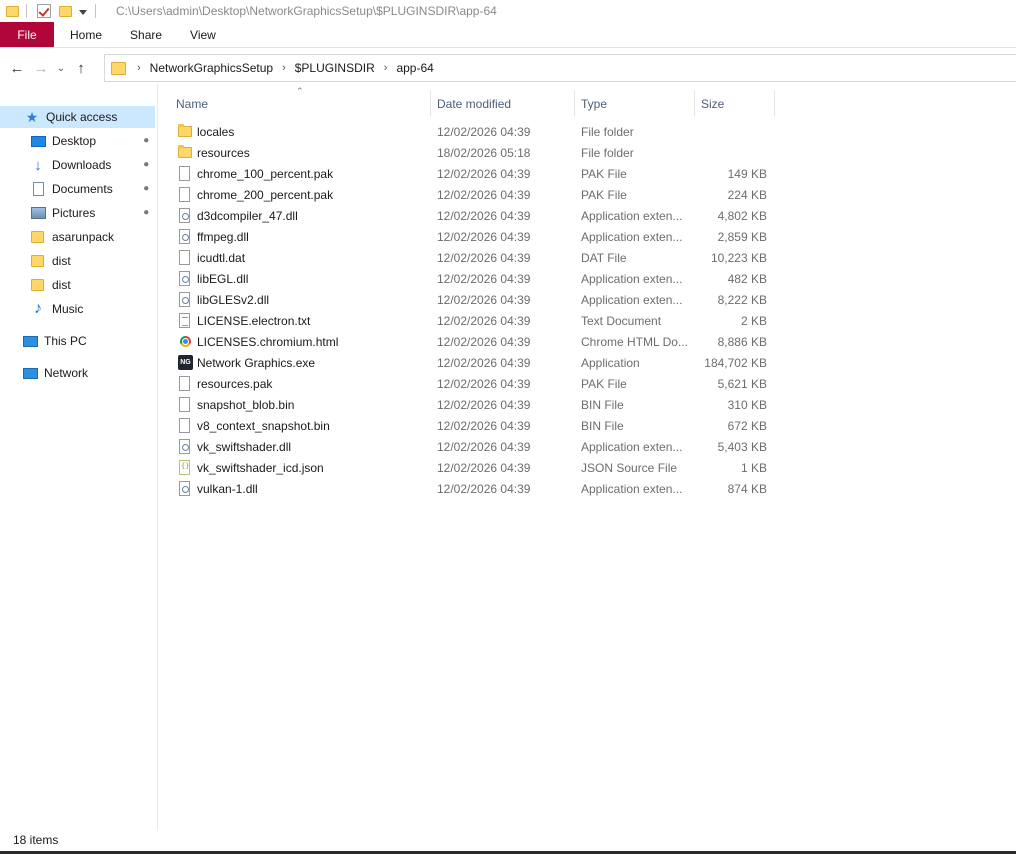 This screenshot has width=1016, height=854. Describe the element at coordinates (17, 68) in the screenshot. I see `back-arrow-icon: ←` at that location.